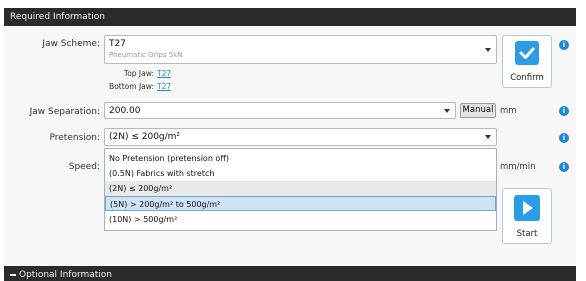 The width and height of the screenshot is (586, 281). What do you see at coordinates (164, 86) in the screenshot?
I see `bottom-jaw-link: T27` at bounding box center [164, 86].